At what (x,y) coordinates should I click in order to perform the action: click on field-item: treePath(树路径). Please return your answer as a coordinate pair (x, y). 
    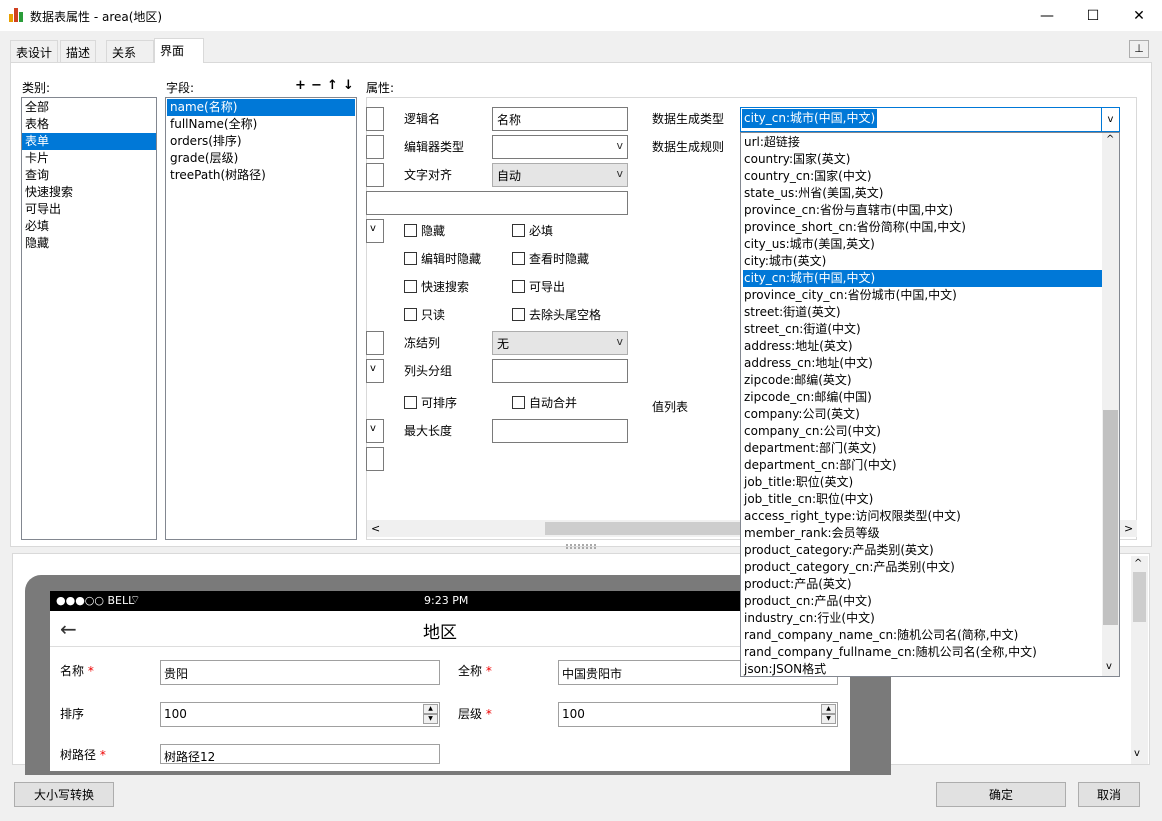
    Looking at the image, I should click on (261, 175).